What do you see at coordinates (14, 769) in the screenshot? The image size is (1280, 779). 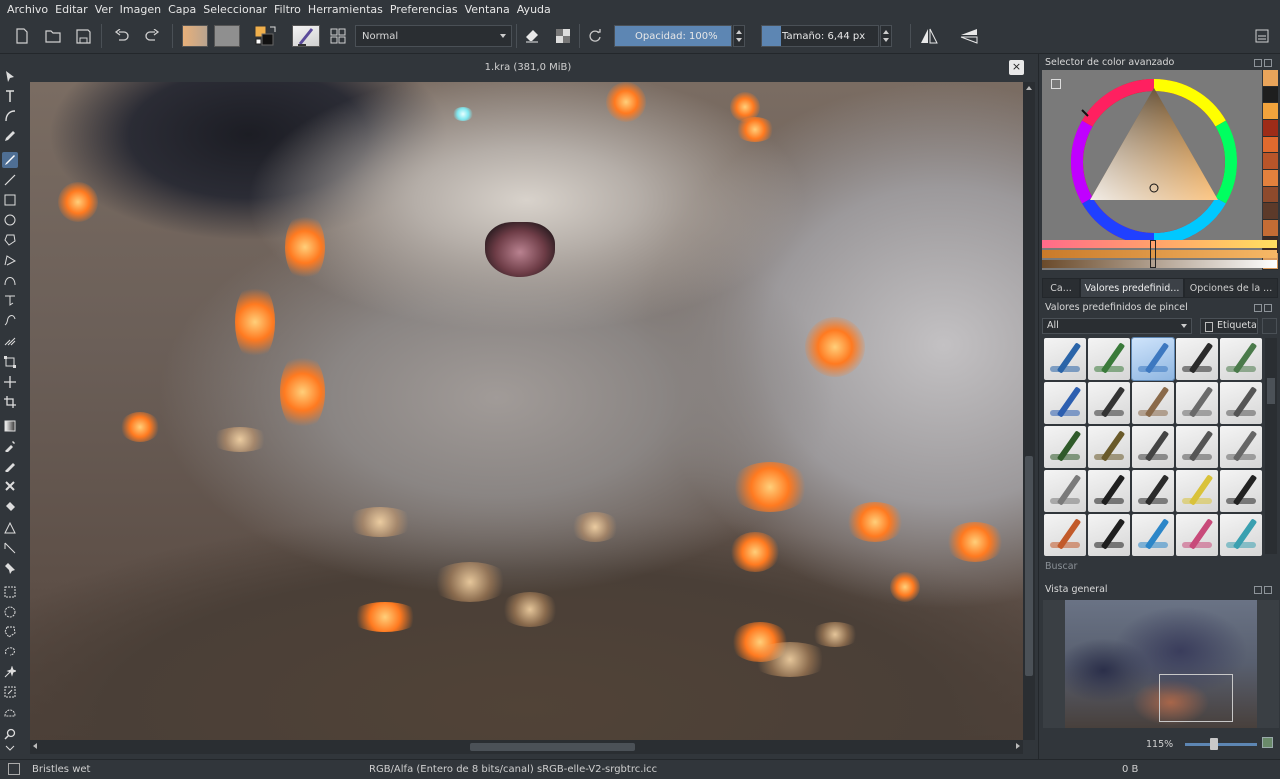 I see `brush-status-icon` at bounding box center [14, 769].